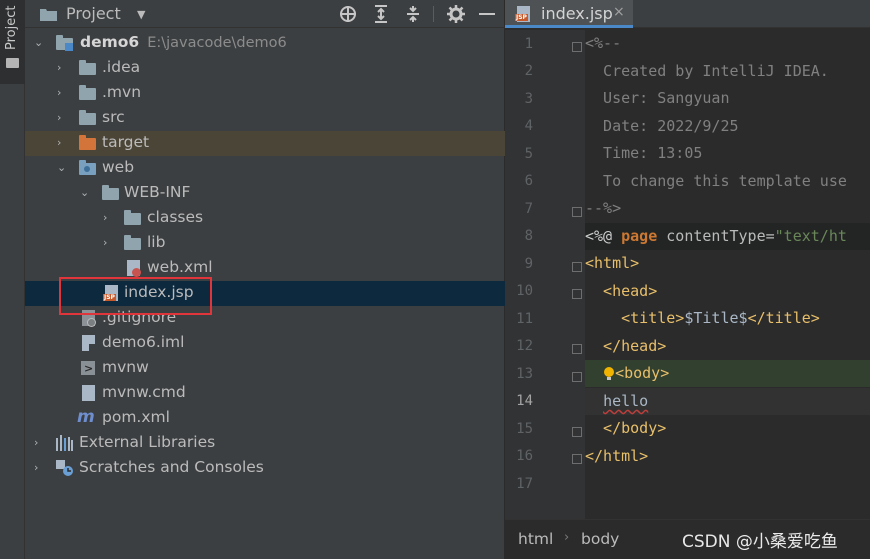 Image resolution: width=870 pixels, height=559 pixels. I want to click on tree-item-label: .mvn, so click(122, 92).